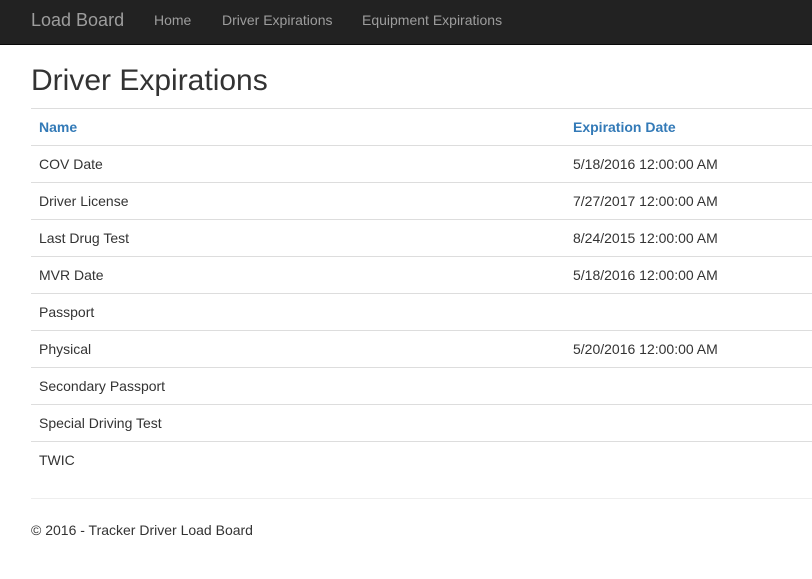 The height and width of the screenshot is (579, 812). I want to click on row-name-cell: Driver License, so click(298, 201).